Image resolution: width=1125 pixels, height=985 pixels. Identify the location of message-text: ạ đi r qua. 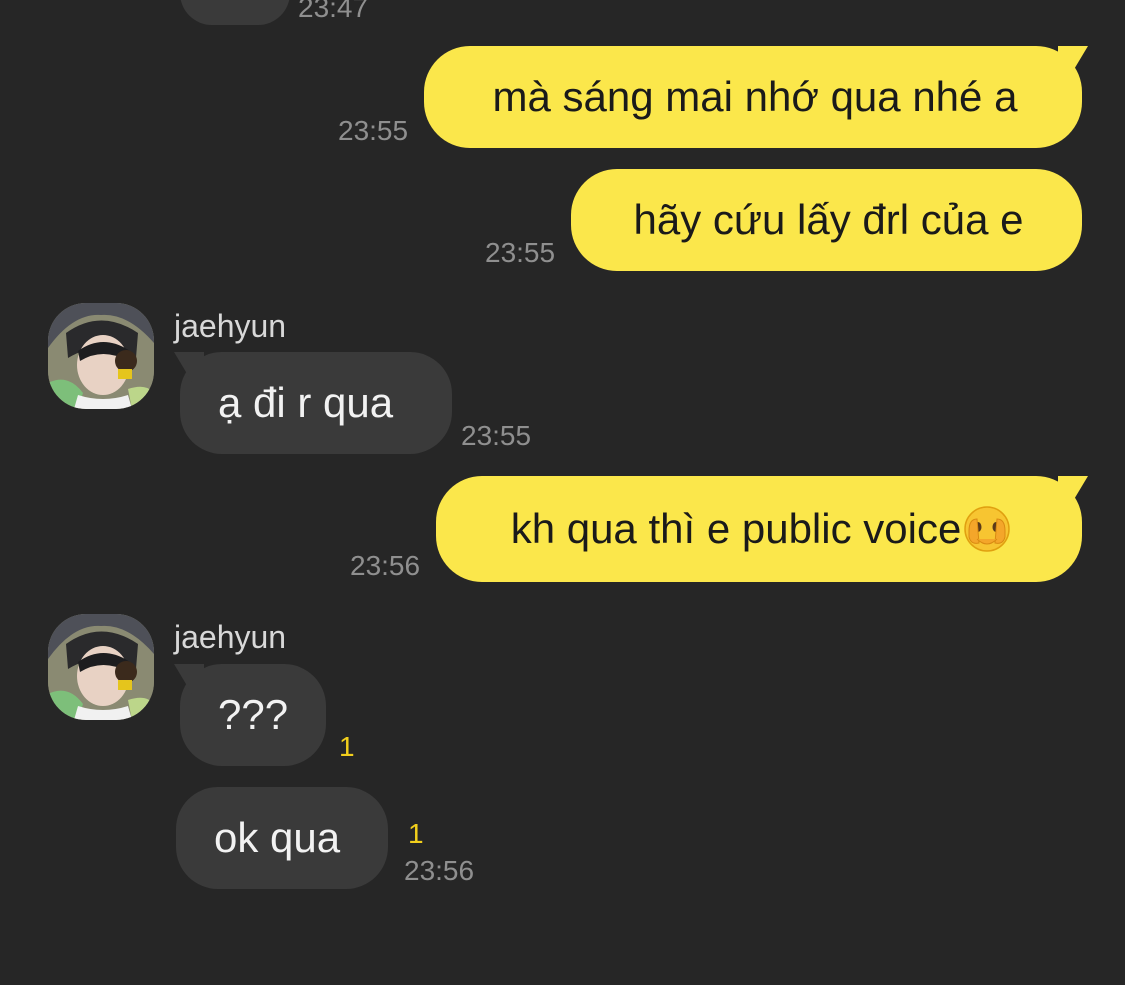
(306, 402).